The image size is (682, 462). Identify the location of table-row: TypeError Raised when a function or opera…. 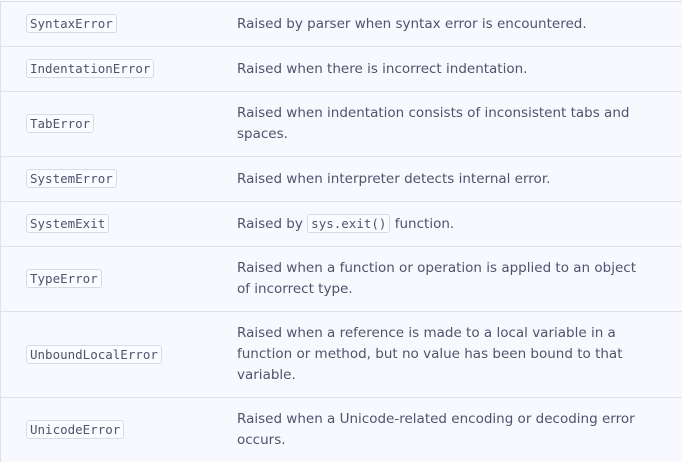
(341, 279).